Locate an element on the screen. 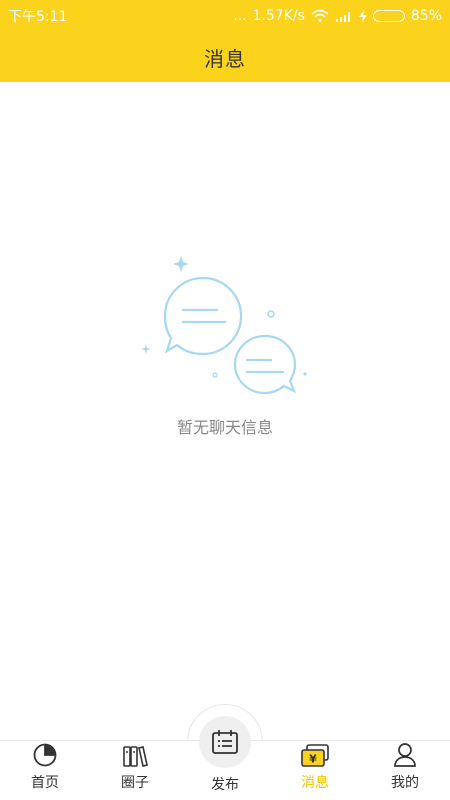  nav-label-publish: 发布 is located at coordinates (225, 785).